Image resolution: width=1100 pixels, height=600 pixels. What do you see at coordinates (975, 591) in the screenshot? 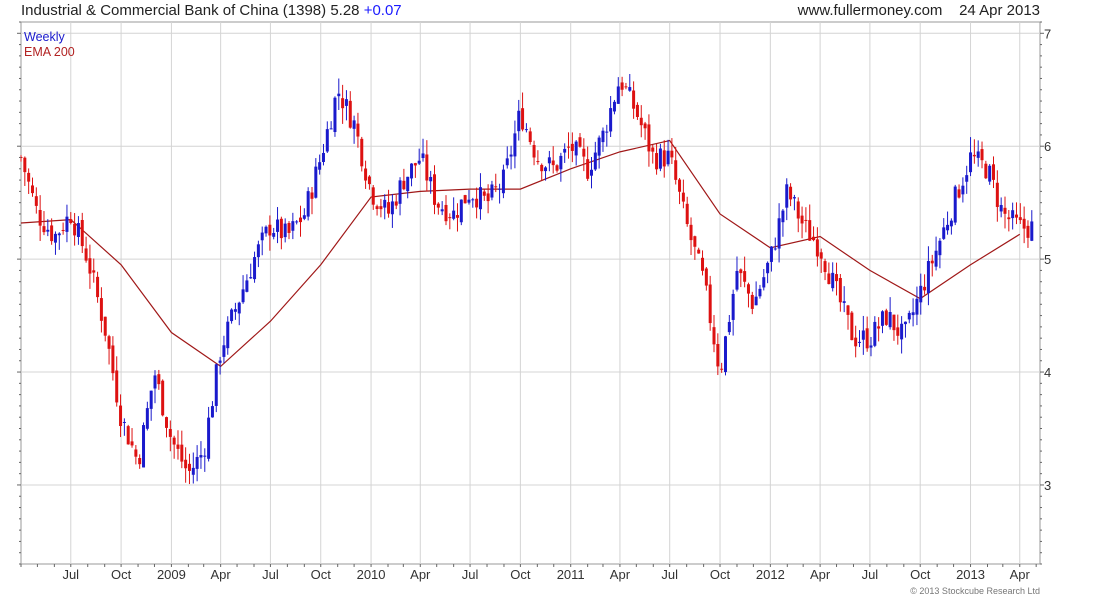
I see `copyright: © 2013 Stockcube Research Ltd` at bounding box center [975, 591].